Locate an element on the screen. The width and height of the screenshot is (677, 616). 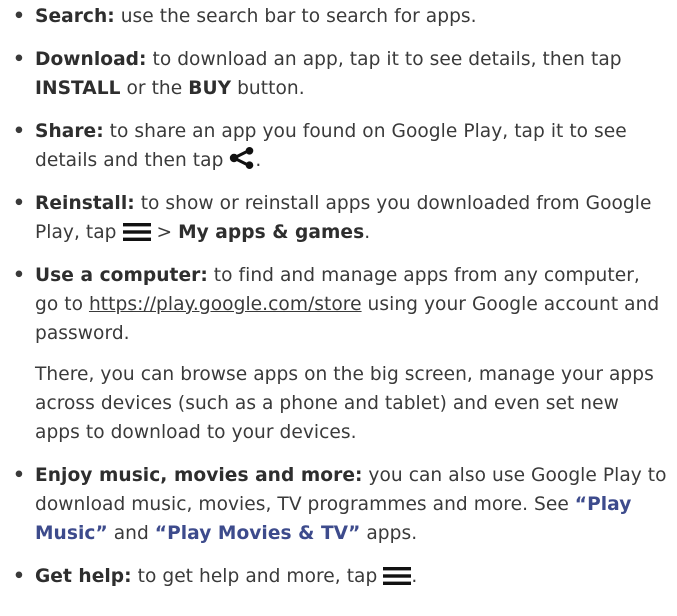
tip-term: Download: is located at coordinates (91, 59).